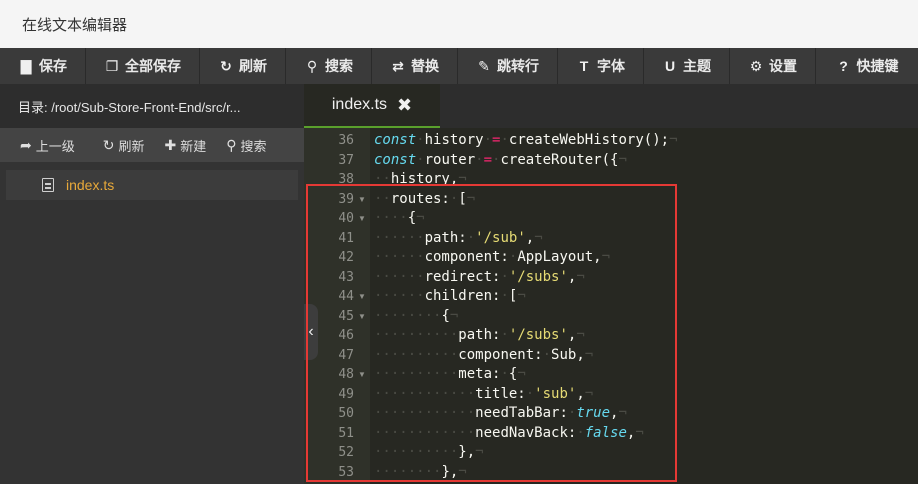  I want to click on sidebar-actions: ➦ 上一级 ↻ 刷新 ✚ 新建 ⚲ 搜索, so click(152, 145).